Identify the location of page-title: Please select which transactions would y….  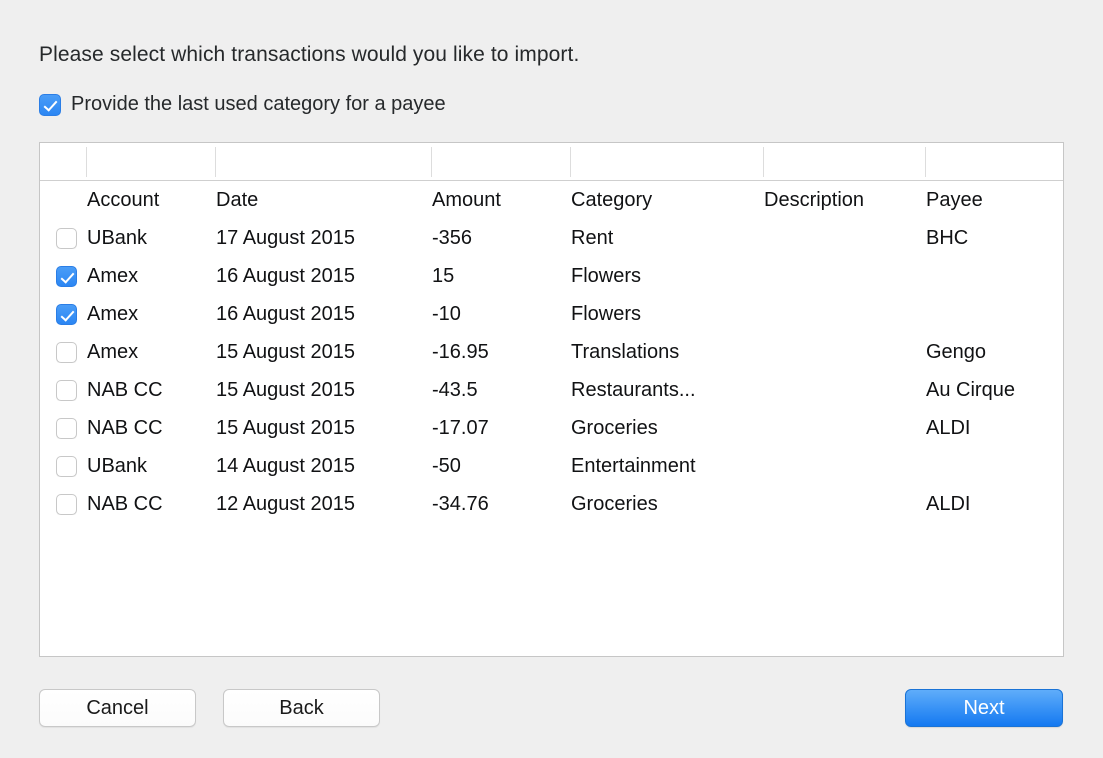
(309, 54).